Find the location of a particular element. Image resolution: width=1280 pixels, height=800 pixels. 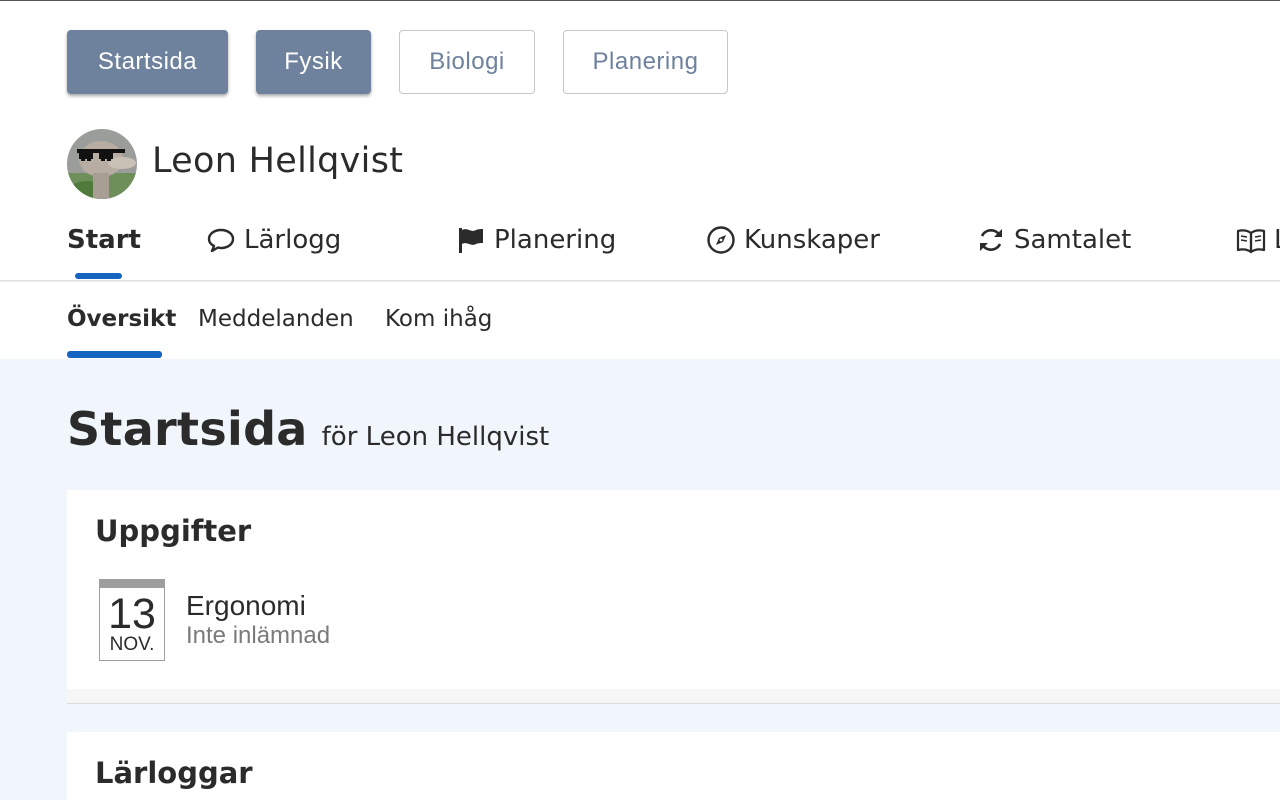

subnav-tab-oversikt: Översikt is located at coordinates (121, 319).